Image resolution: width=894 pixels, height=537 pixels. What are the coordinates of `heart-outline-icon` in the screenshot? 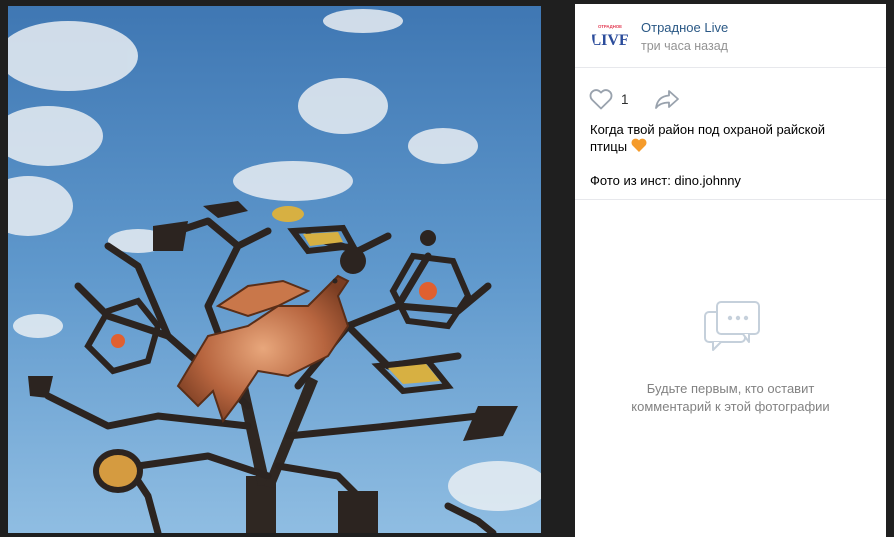 It's located at (601, 99).